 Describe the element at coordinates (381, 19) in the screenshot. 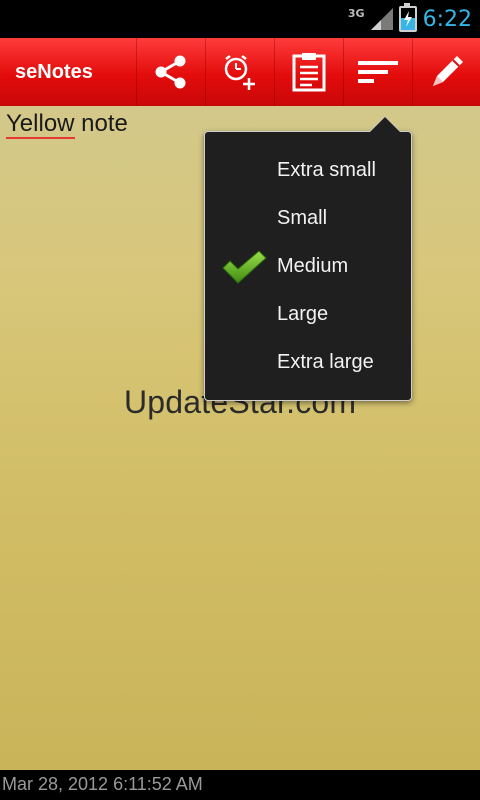

I see `signal-icon` at that location.